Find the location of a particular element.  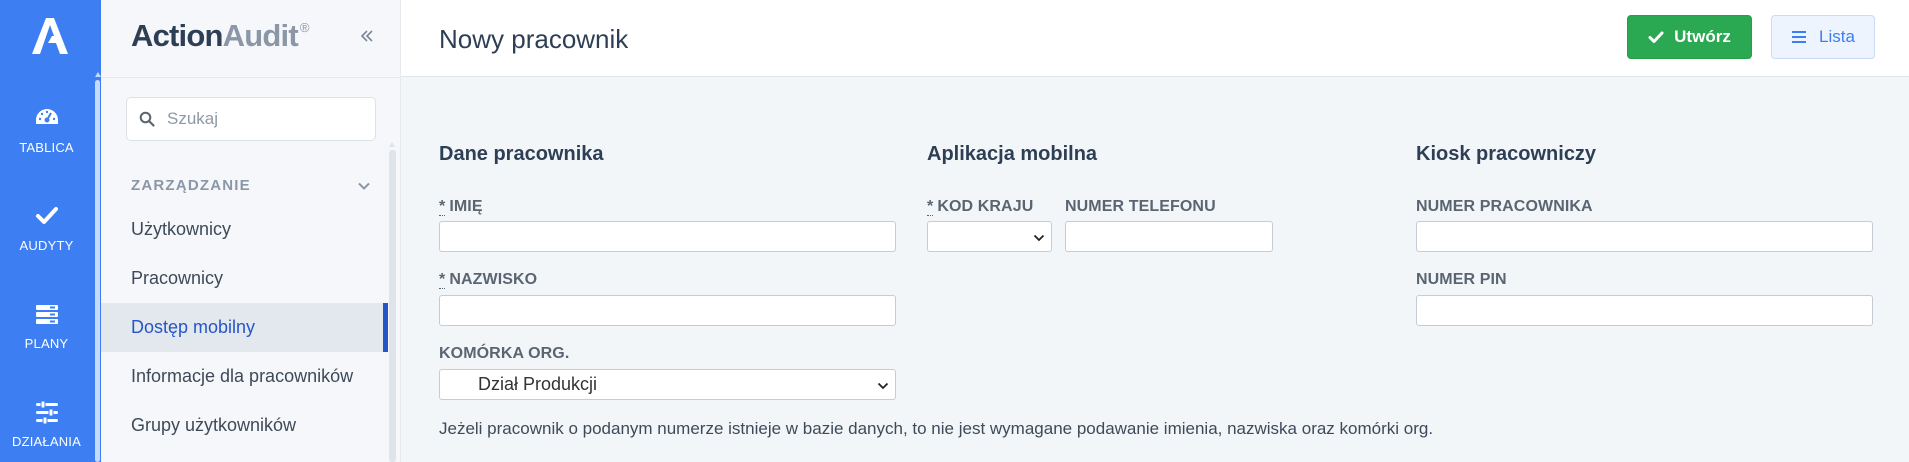

sidebar-item-dostep-mobilny: Dostęp mobilny is located at coordinates (244, 327).